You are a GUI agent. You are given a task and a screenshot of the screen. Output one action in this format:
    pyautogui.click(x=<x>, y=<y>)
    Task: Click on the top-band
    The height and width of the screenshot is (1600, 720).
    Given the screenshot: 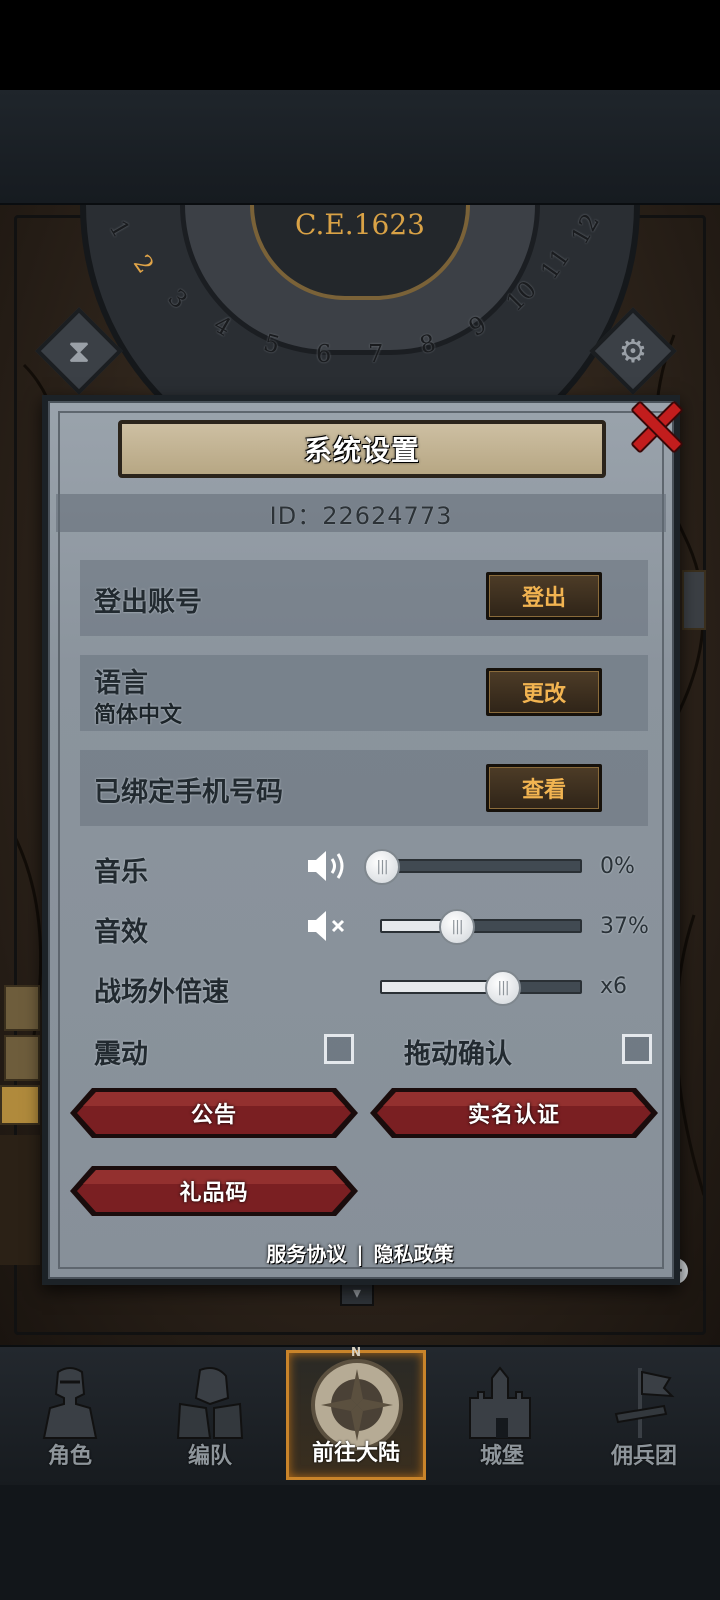 What is the action you would take?
    pyautogui.click(x=360, y=147)
    